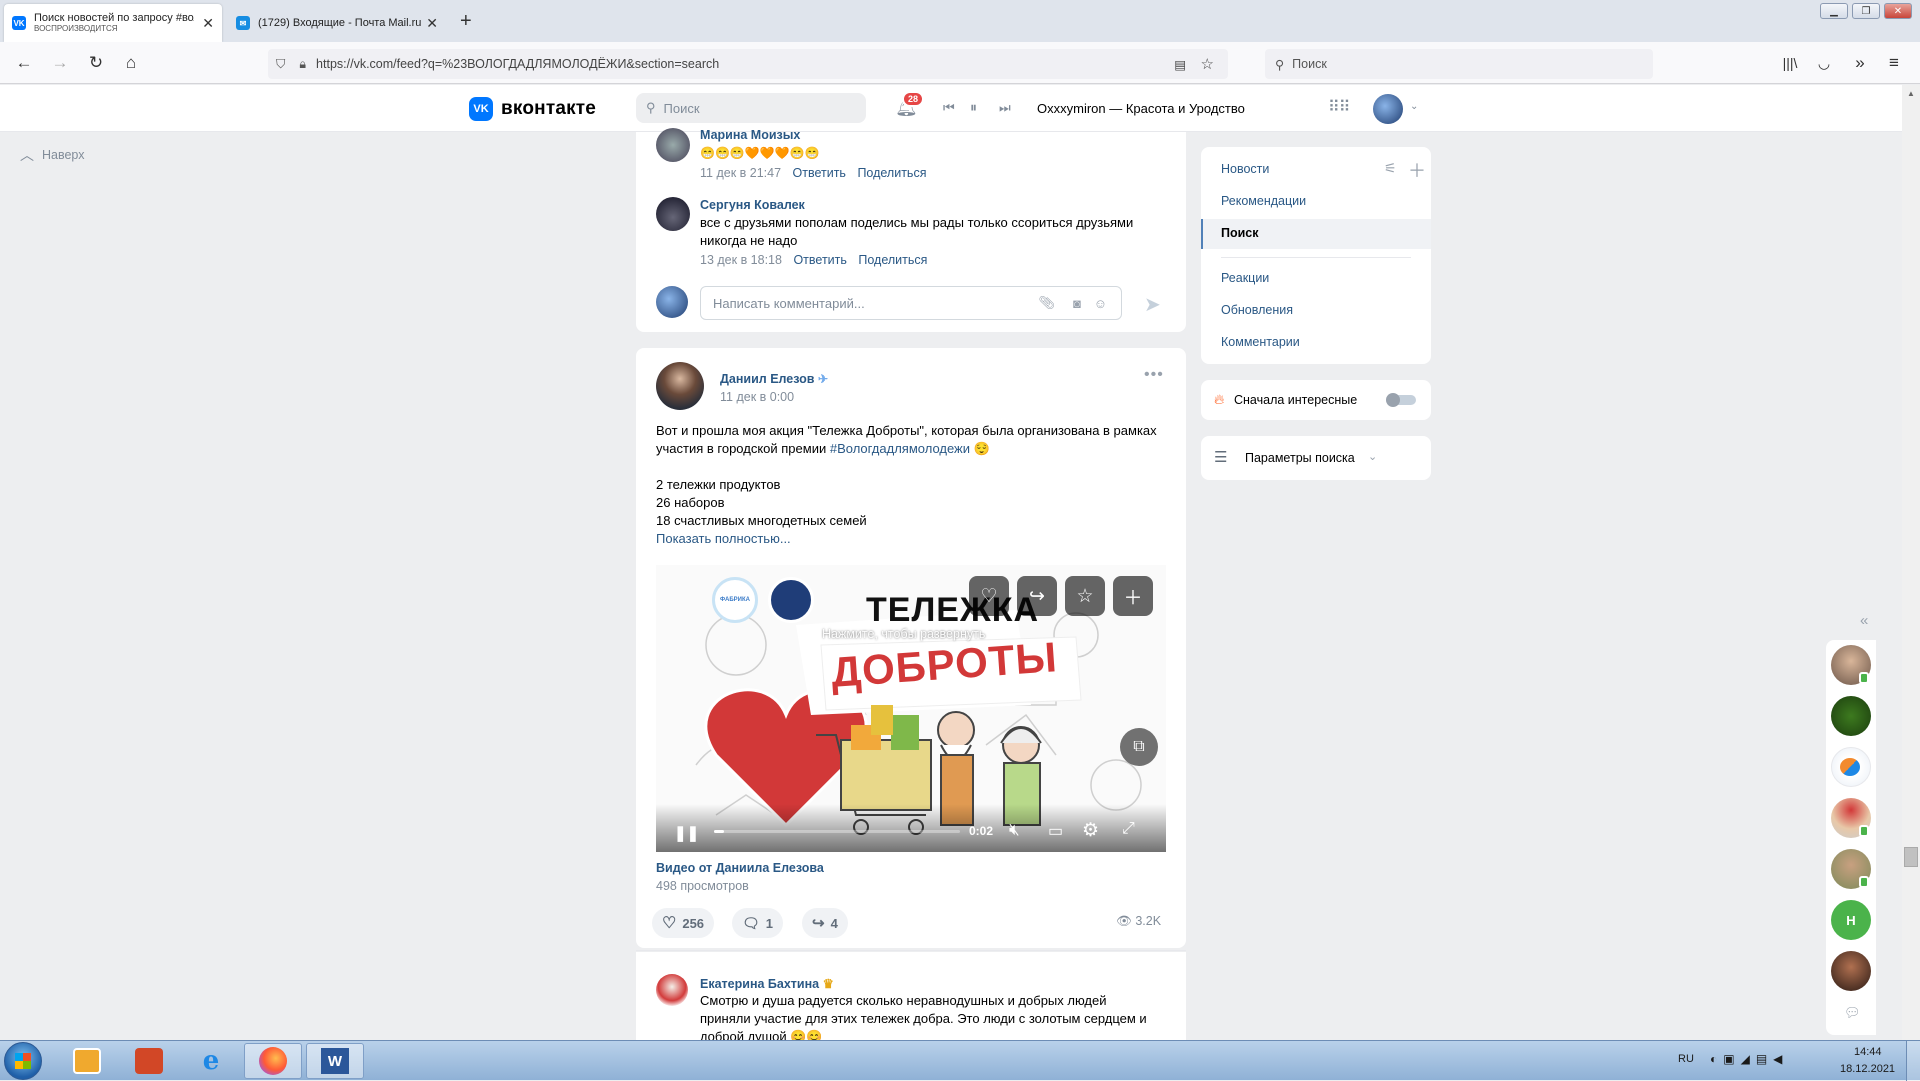 The image size is (1920, 1081). I want to click on share-button: ↪ 4, so click(825, 923).